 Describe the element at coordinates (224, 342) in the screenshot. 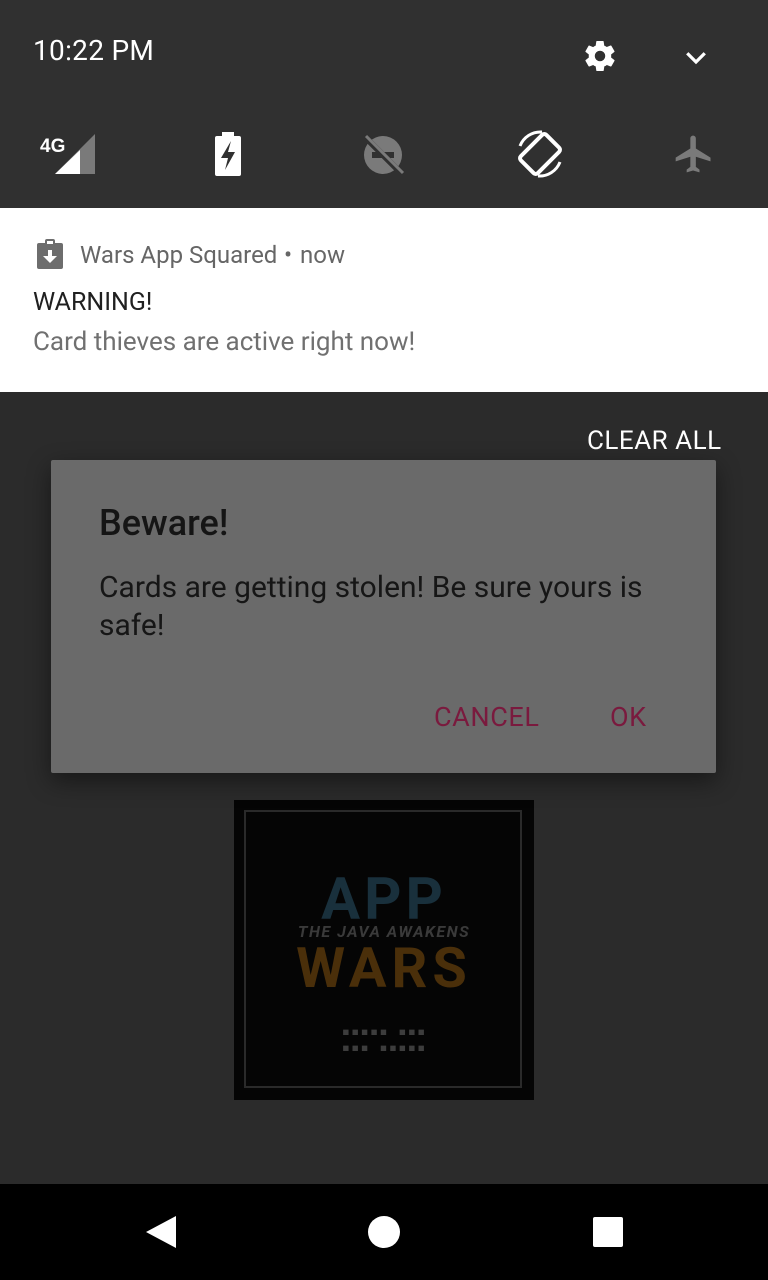

I see `notification-text: Card thieves are active right now!` at that location.